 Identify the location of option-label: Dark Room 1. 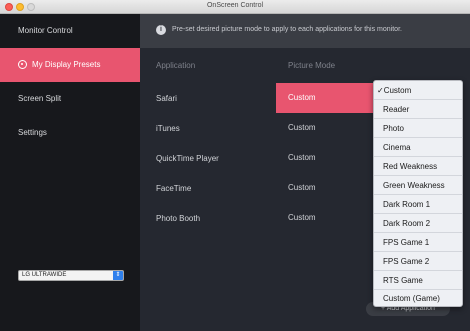
(407, 204).